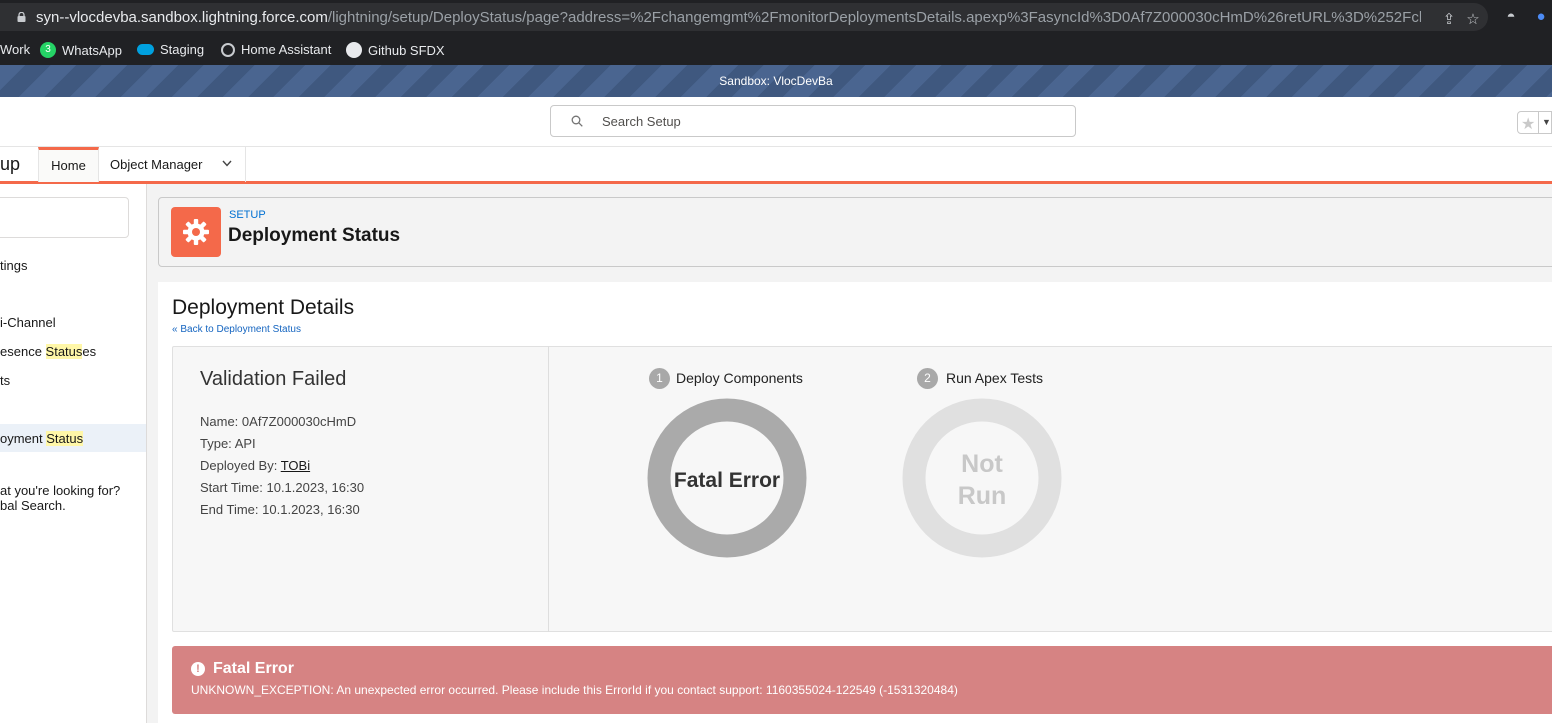 The width and height of the screenshot is (1552, 723). I want to click on tab-label: Object Manager, so click(156, 164).